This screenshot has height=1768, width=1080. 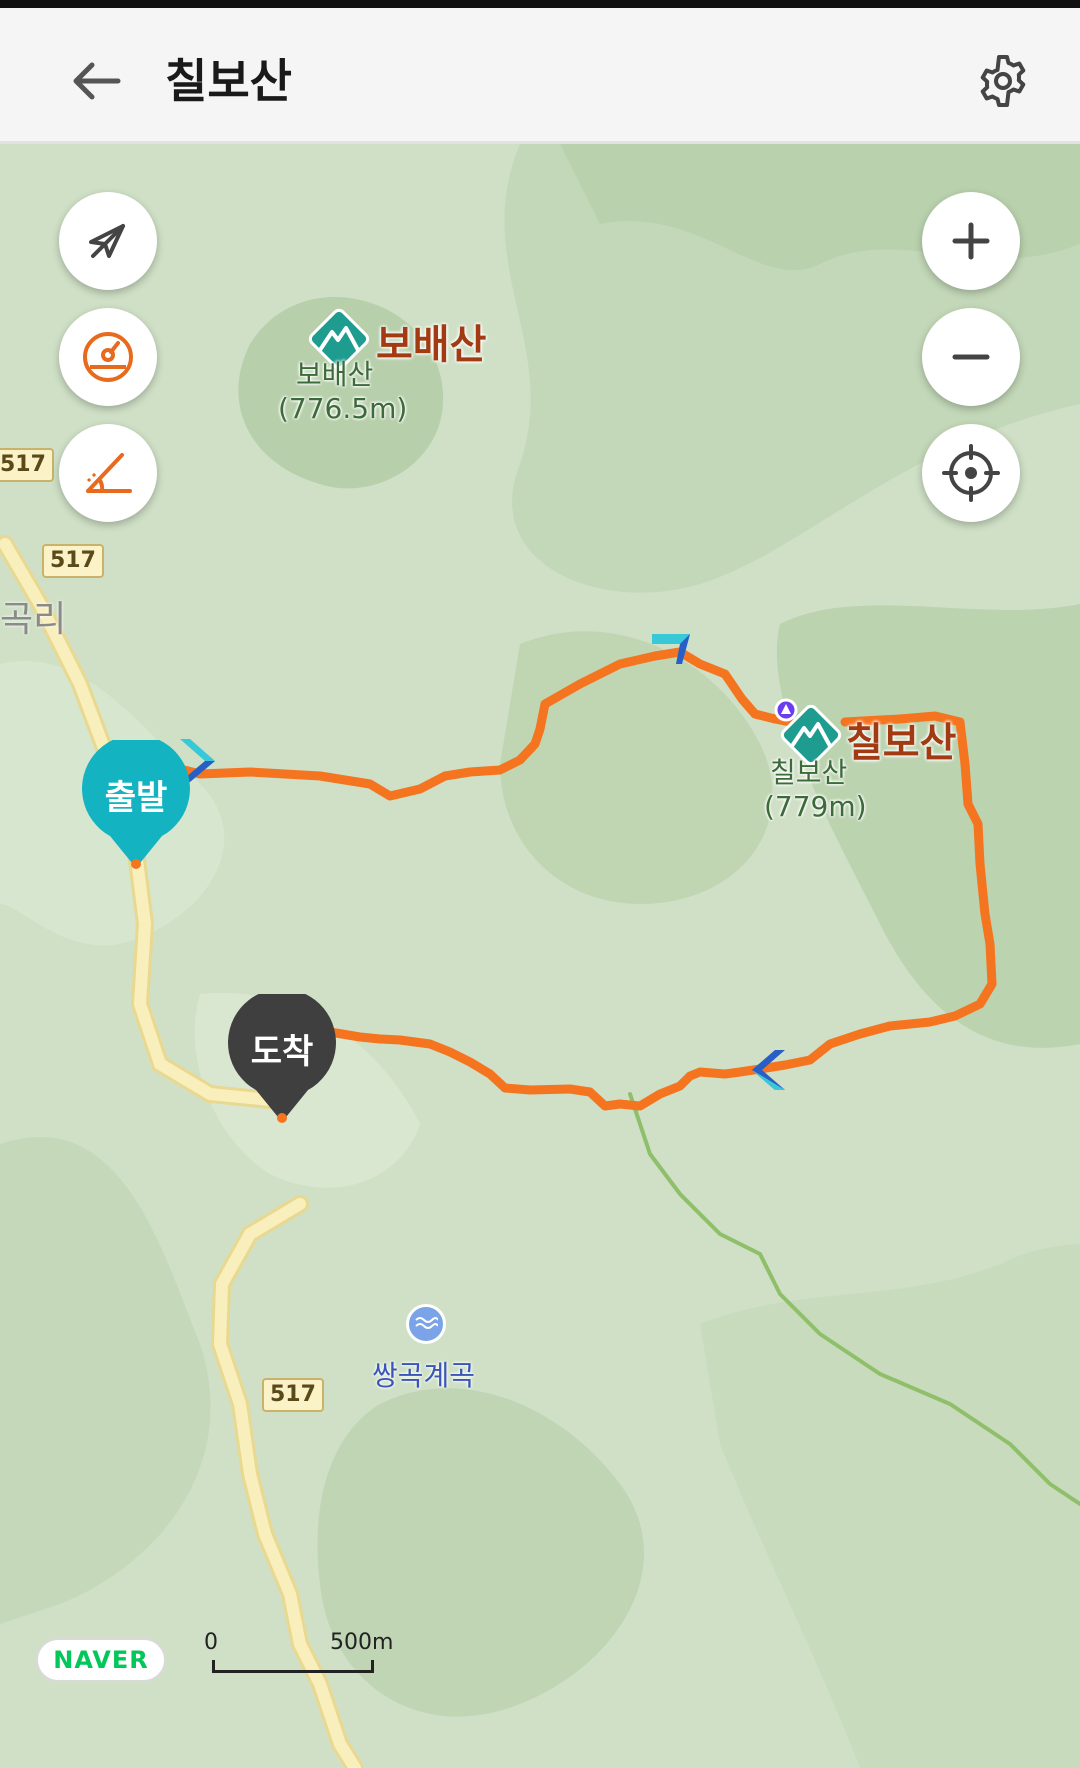 I want to click on valley-poi-icon, so click(x=426, y=1324).